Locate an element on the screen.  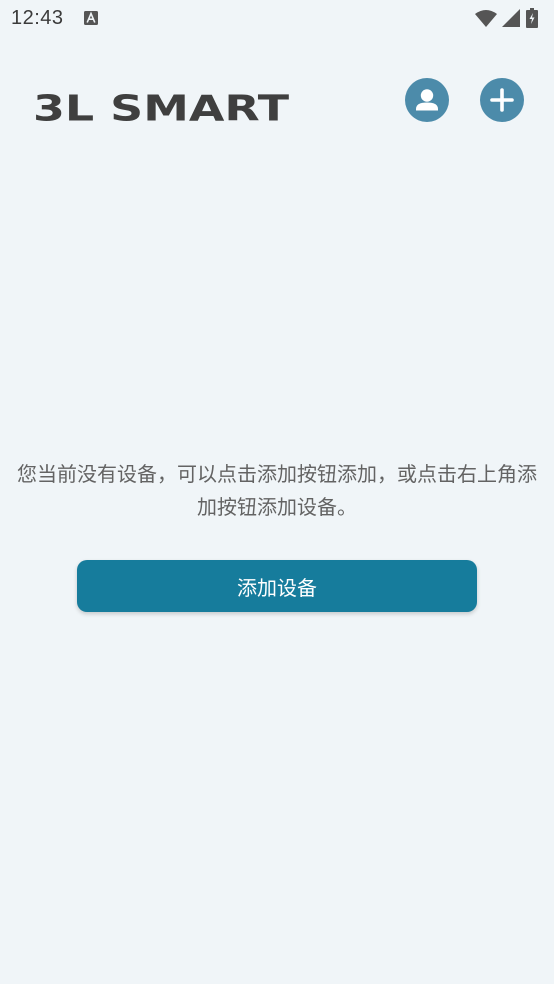
add-device-header-button is located at coordinates (502, 100).